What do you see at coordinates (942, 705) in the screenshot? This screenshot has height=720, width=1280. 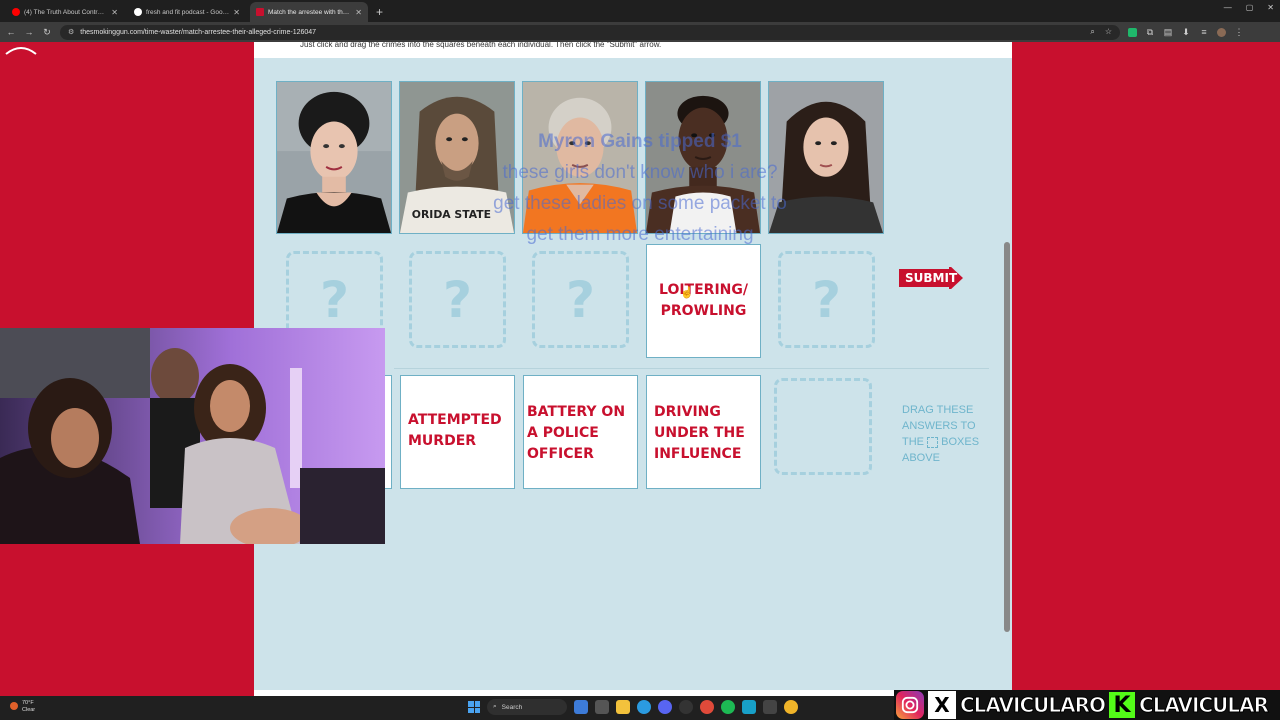 I see `x-logo-icon: X` at bounding box center [942, 705].